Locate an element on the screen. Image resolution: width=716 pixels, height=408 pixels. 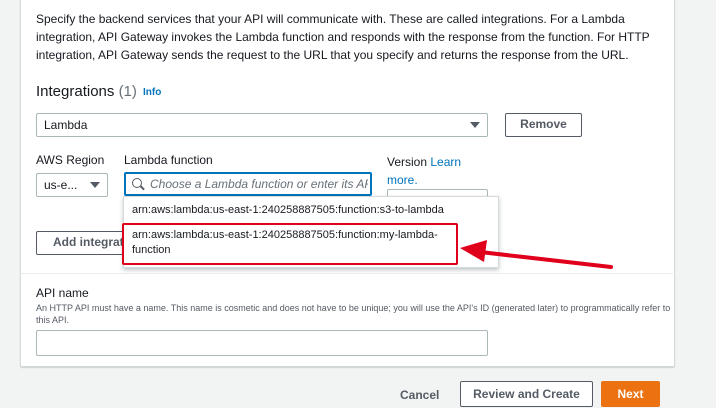
search-icon is located at coordinates (137, 183).